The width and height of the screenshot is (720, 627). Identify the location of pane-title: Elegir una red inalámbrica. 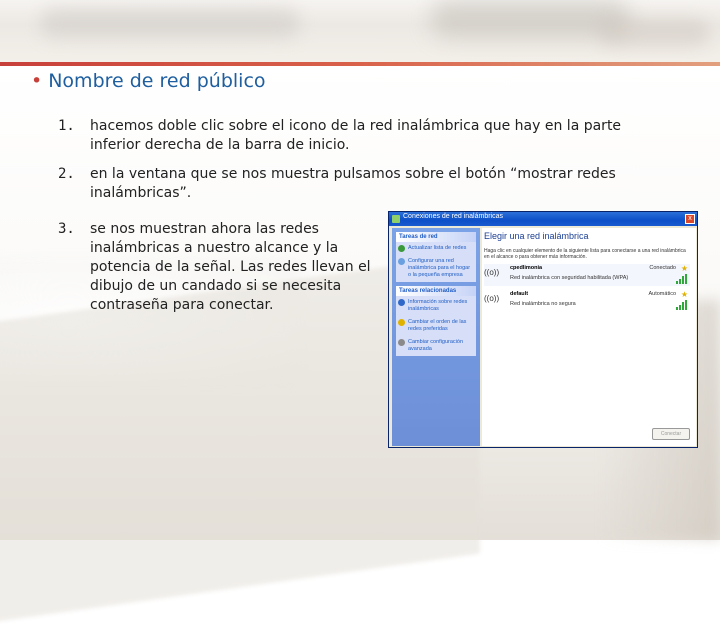
(536, 236).